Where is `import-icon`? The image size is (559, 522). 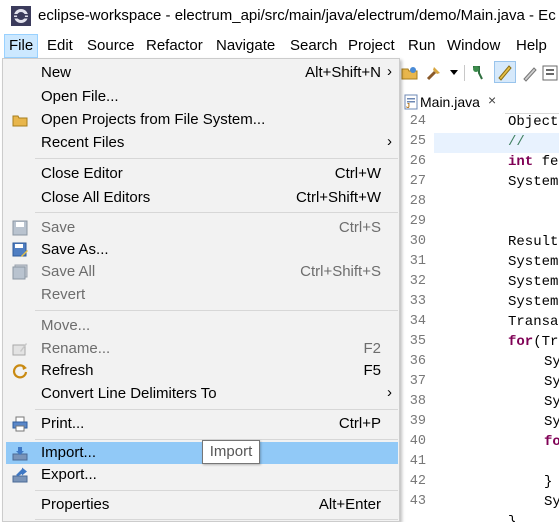
import-icon is located at coordinates (20, 454).